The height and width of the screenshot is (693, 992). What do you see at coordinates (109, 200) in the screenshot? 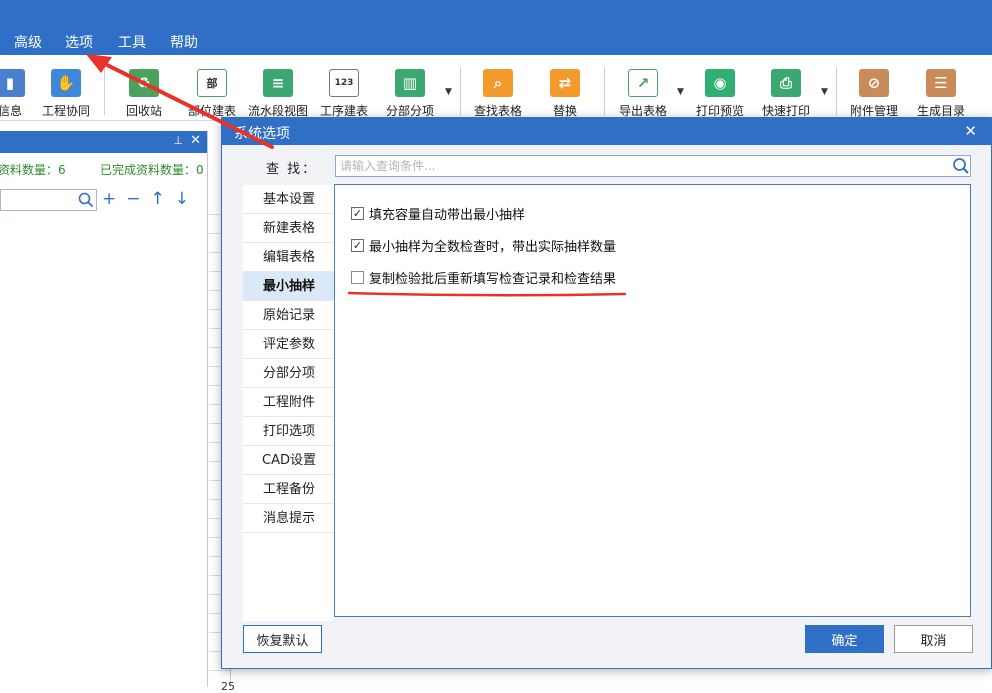
I see `add-icon: +` at bounding box center [109, 200].